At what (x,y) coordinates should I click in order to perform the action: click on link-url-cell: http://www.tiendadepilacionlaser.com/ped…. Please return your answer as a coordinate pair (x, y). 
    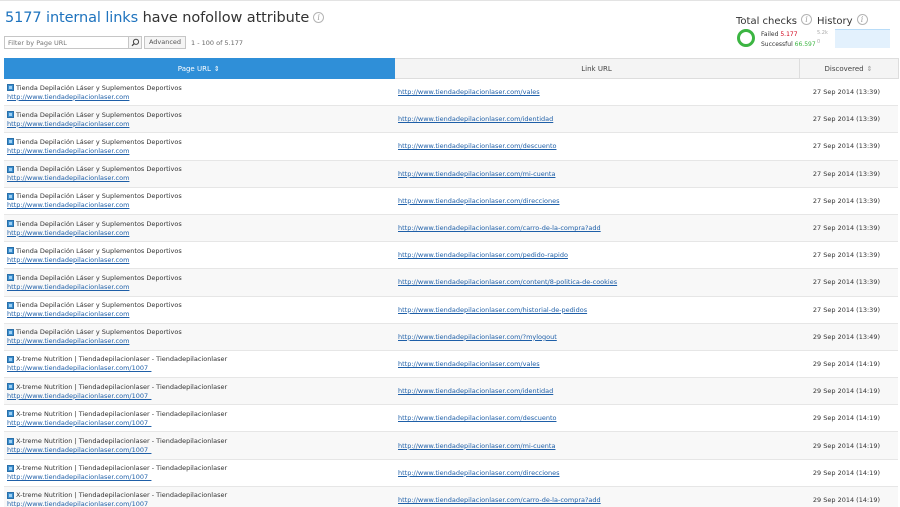
    Looking at the image, I should click on (596, 255).